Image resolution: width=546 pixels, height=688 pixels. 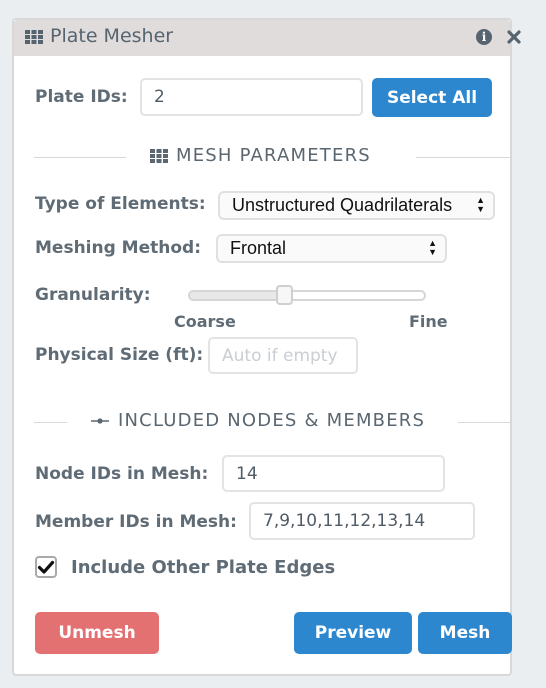 What do you see at coordinates (333, 473) in the screenshot?
I see `node-ids-input: 14` at bounding box center [333, 473].